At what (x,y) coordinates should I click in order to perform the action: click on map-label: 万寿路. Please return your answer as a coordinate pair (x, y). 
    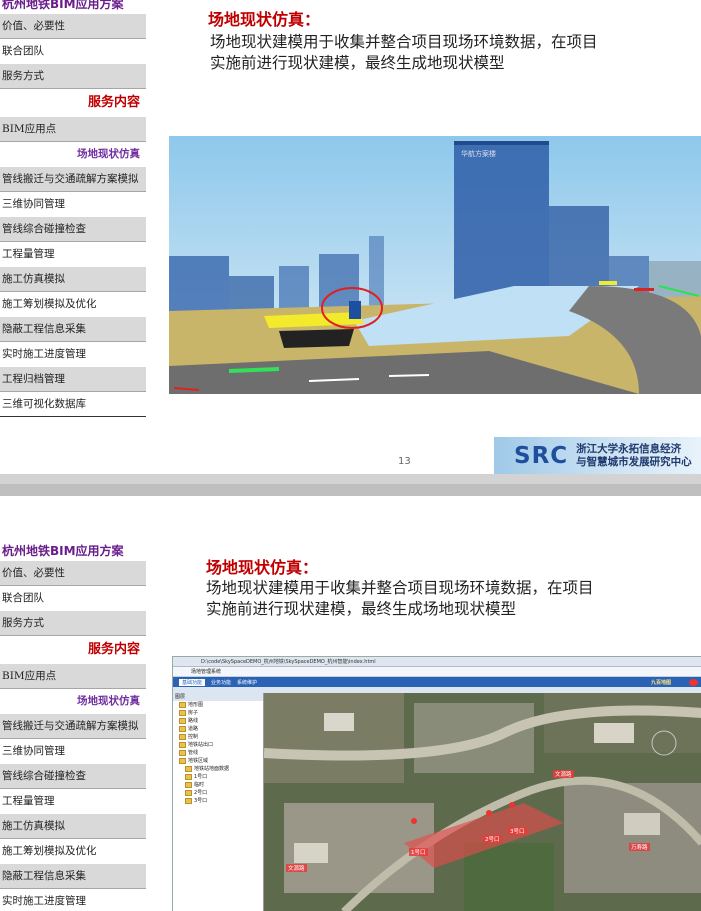
    Looking at the image, I should click on (639, 847).